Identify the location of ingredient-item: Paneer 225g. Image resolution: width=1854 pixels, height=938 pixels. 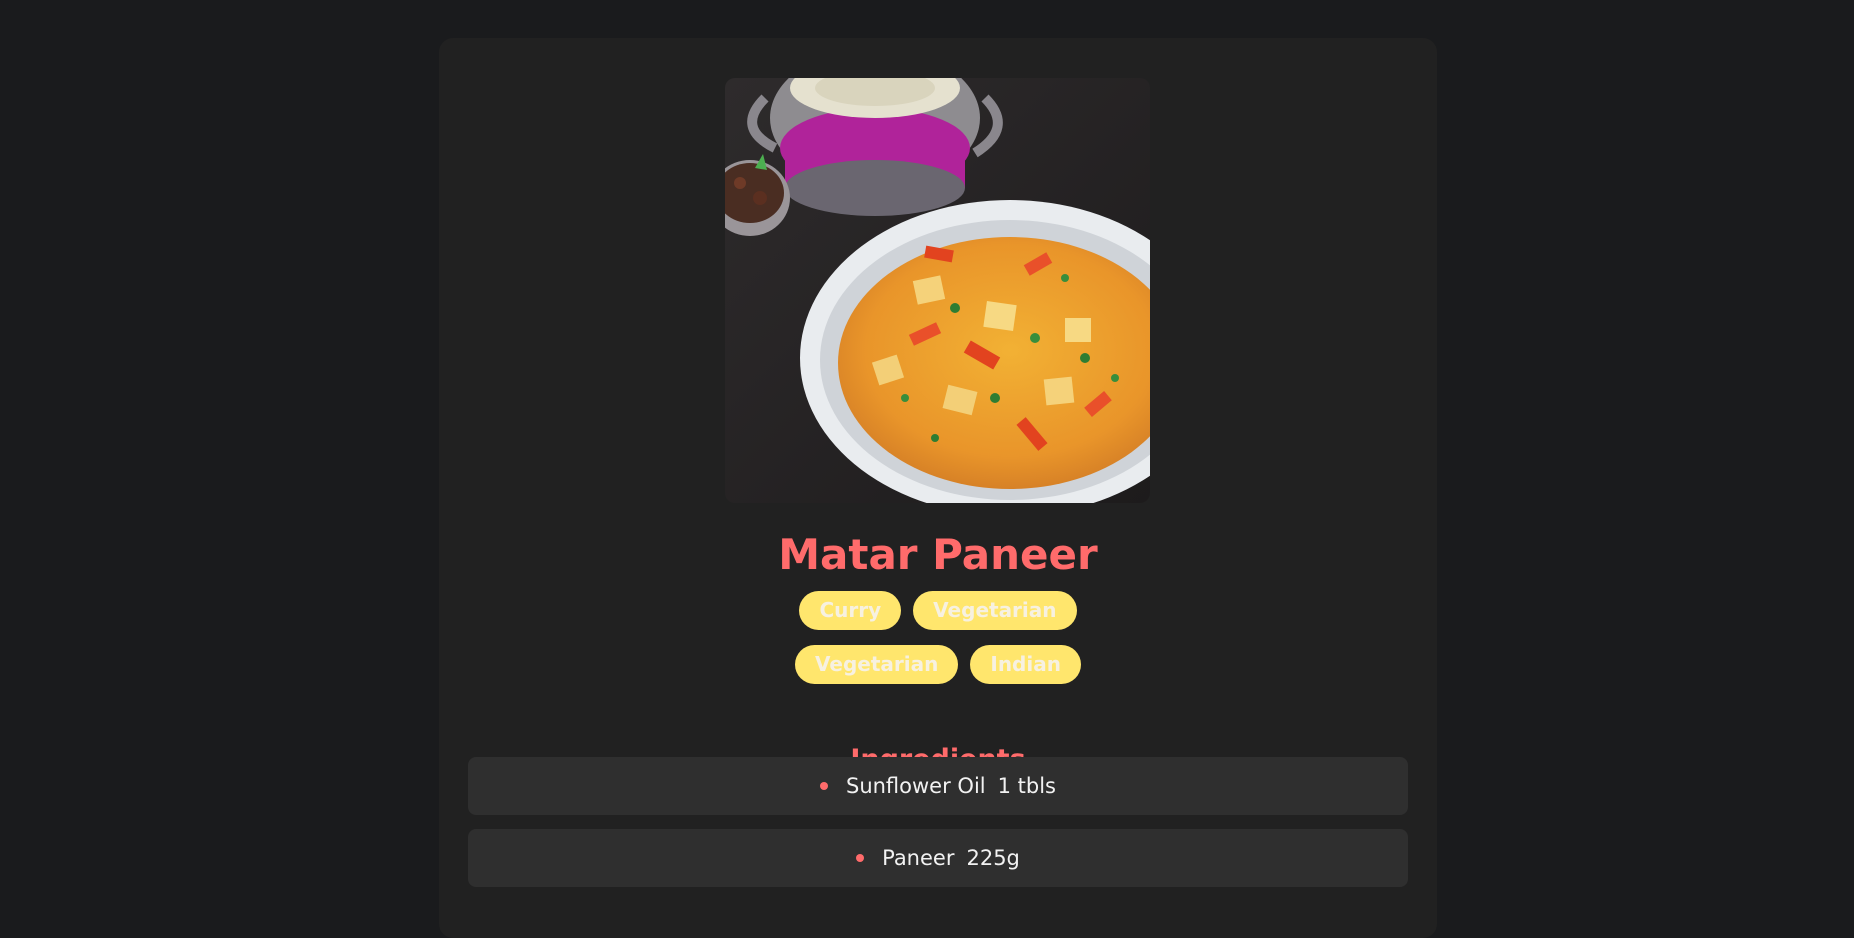
(938, 858).